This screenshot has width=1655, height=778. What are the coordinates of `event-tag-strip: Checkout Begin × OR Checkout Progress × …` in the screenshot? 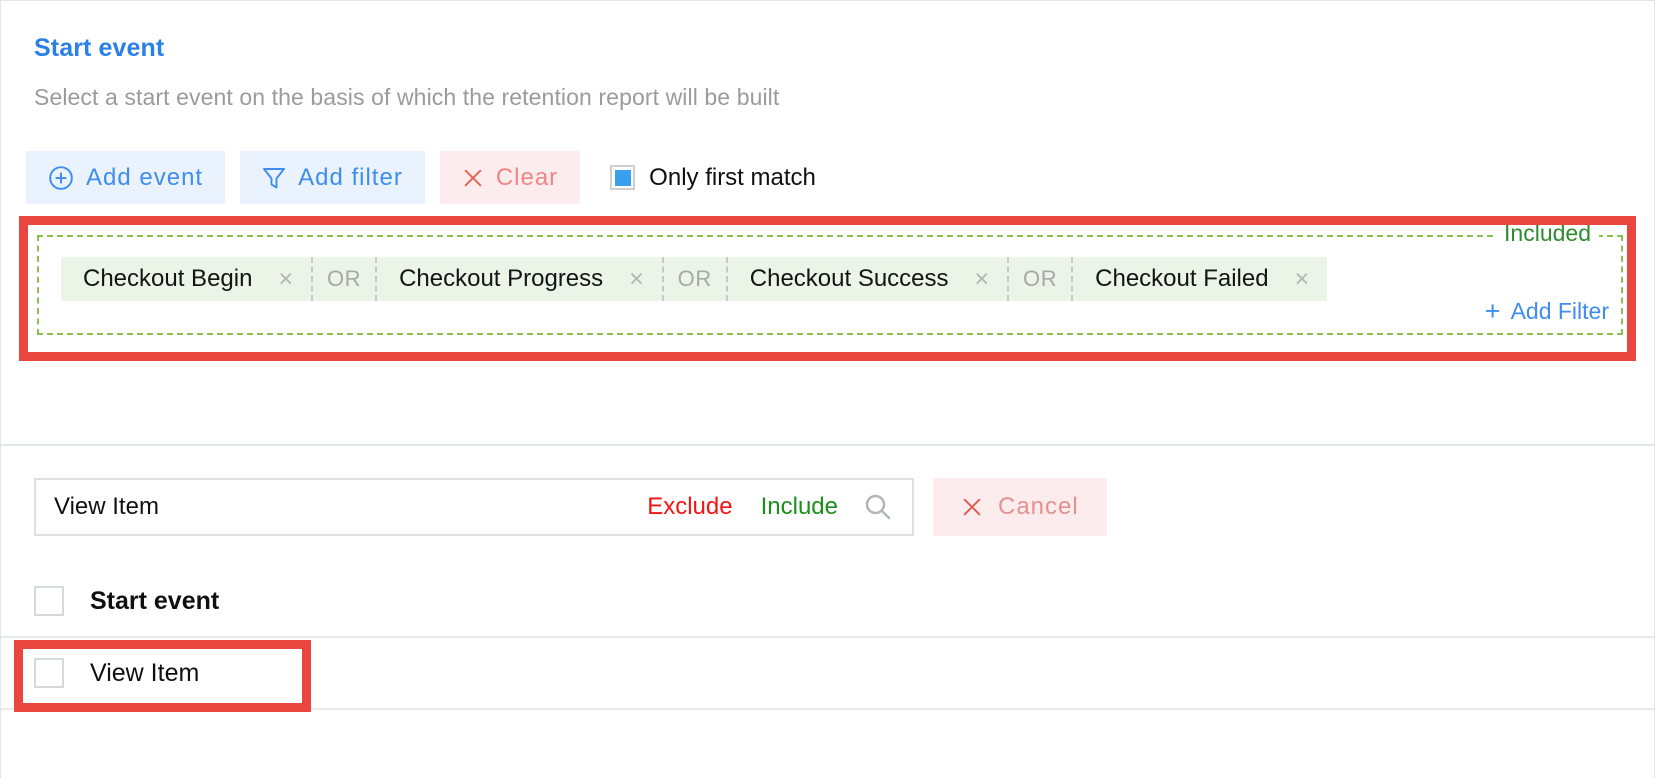 It's located at (694, 279).